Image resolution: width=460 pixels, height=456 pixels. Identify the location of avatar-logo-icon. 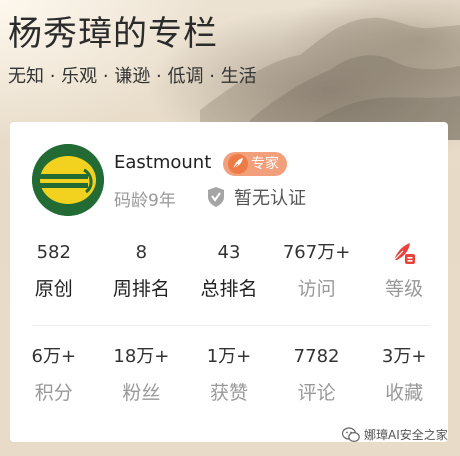
(68, 180).